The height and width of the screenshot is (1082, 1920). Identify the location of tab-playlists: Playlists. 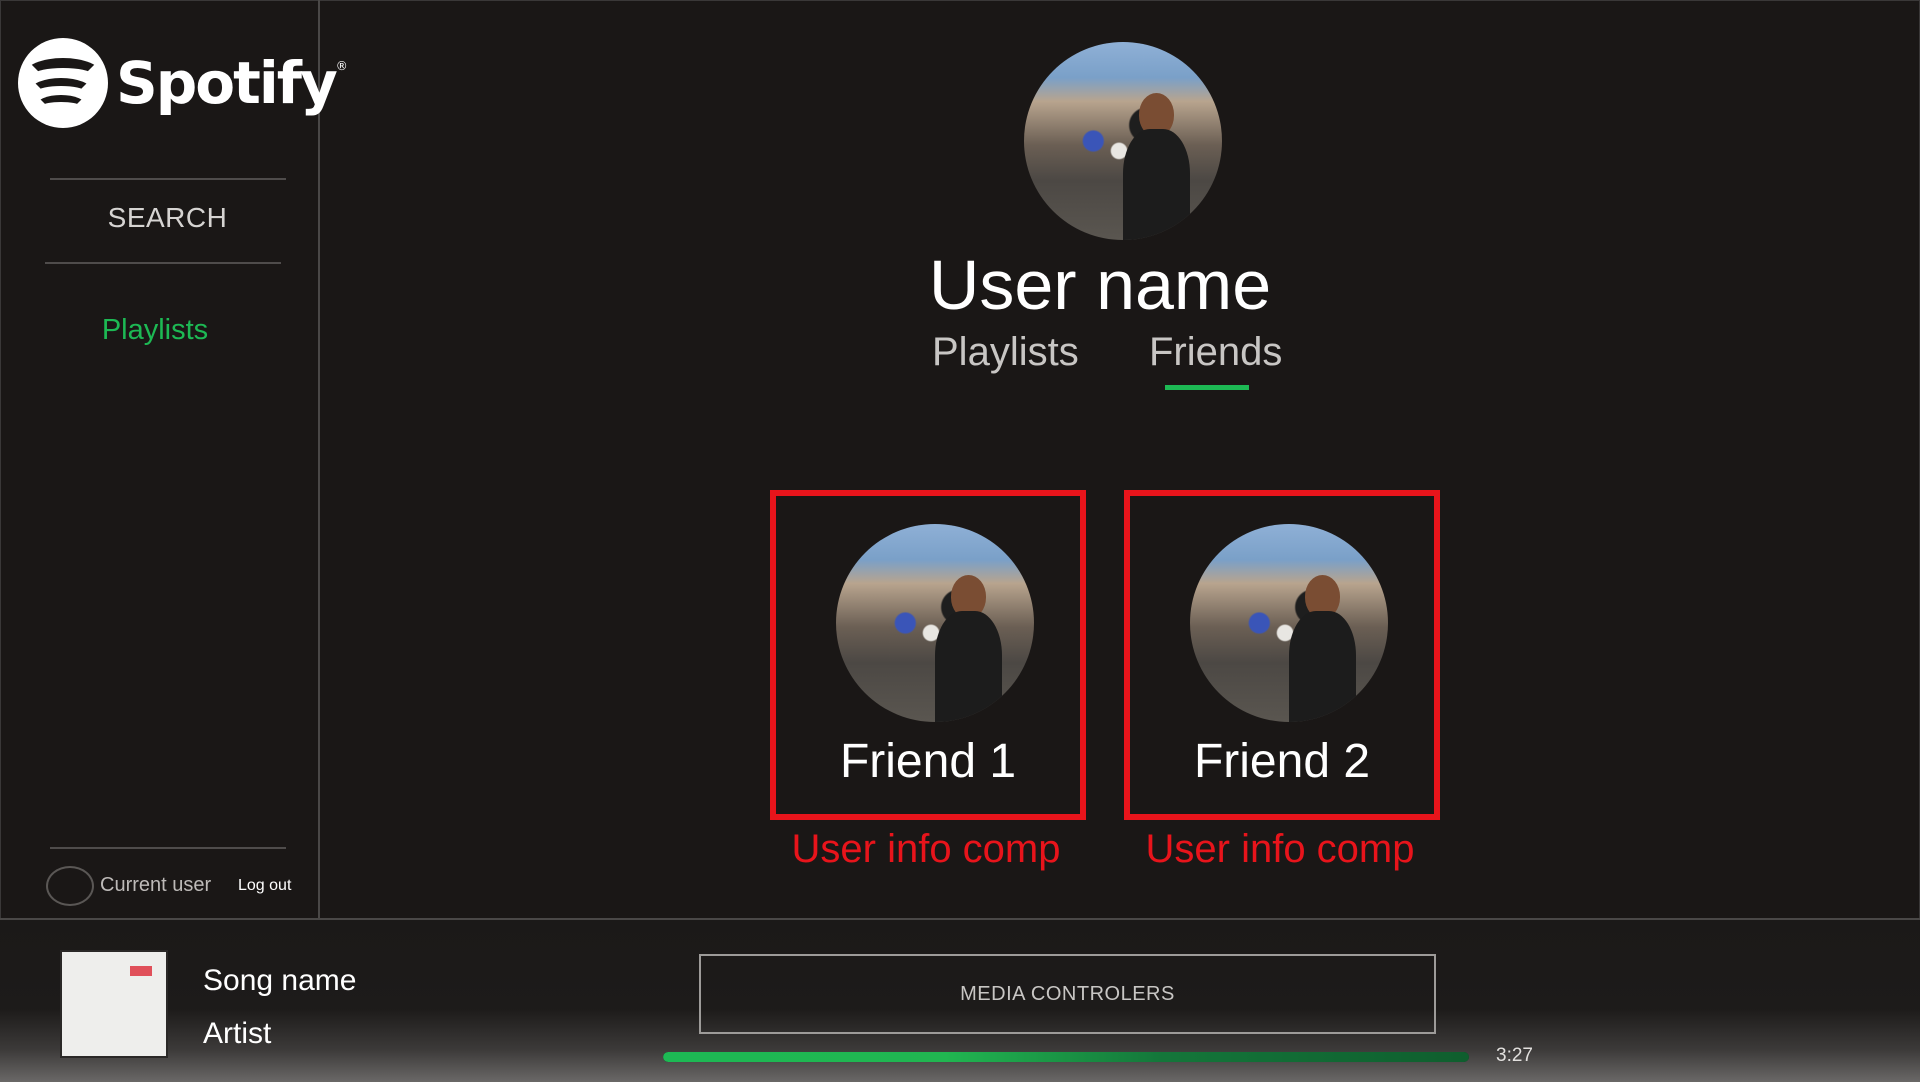
(1005, 352).